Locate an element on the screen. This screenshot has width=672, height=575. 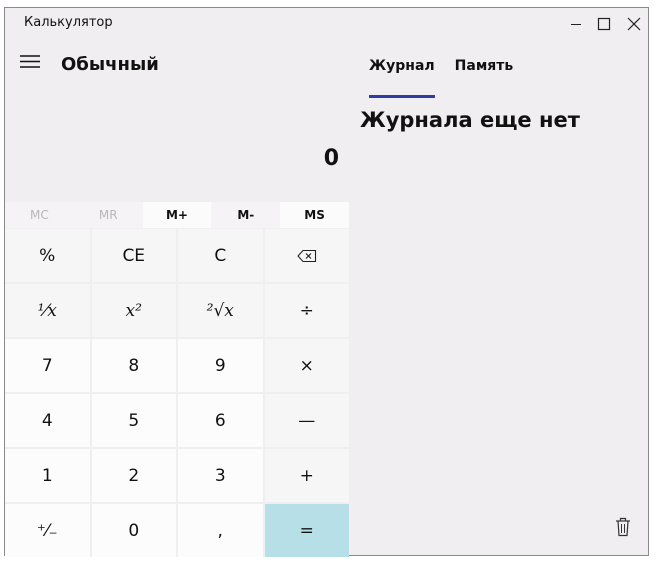
close-icon is located at coordinates (634, 24).